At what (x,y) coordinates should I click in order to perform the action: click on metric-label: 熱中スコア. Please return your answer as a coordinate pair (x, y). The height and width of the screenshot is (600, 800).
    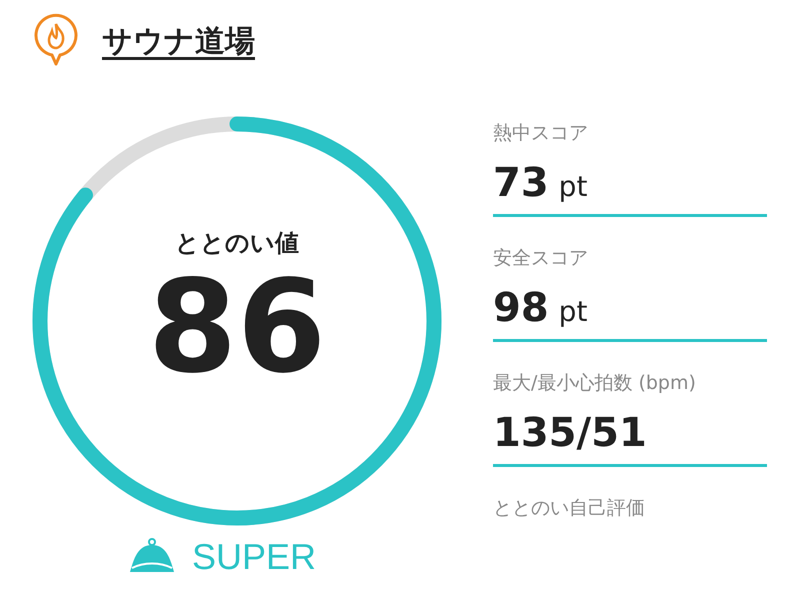
    Looking at the image, I should click on (541, 133).